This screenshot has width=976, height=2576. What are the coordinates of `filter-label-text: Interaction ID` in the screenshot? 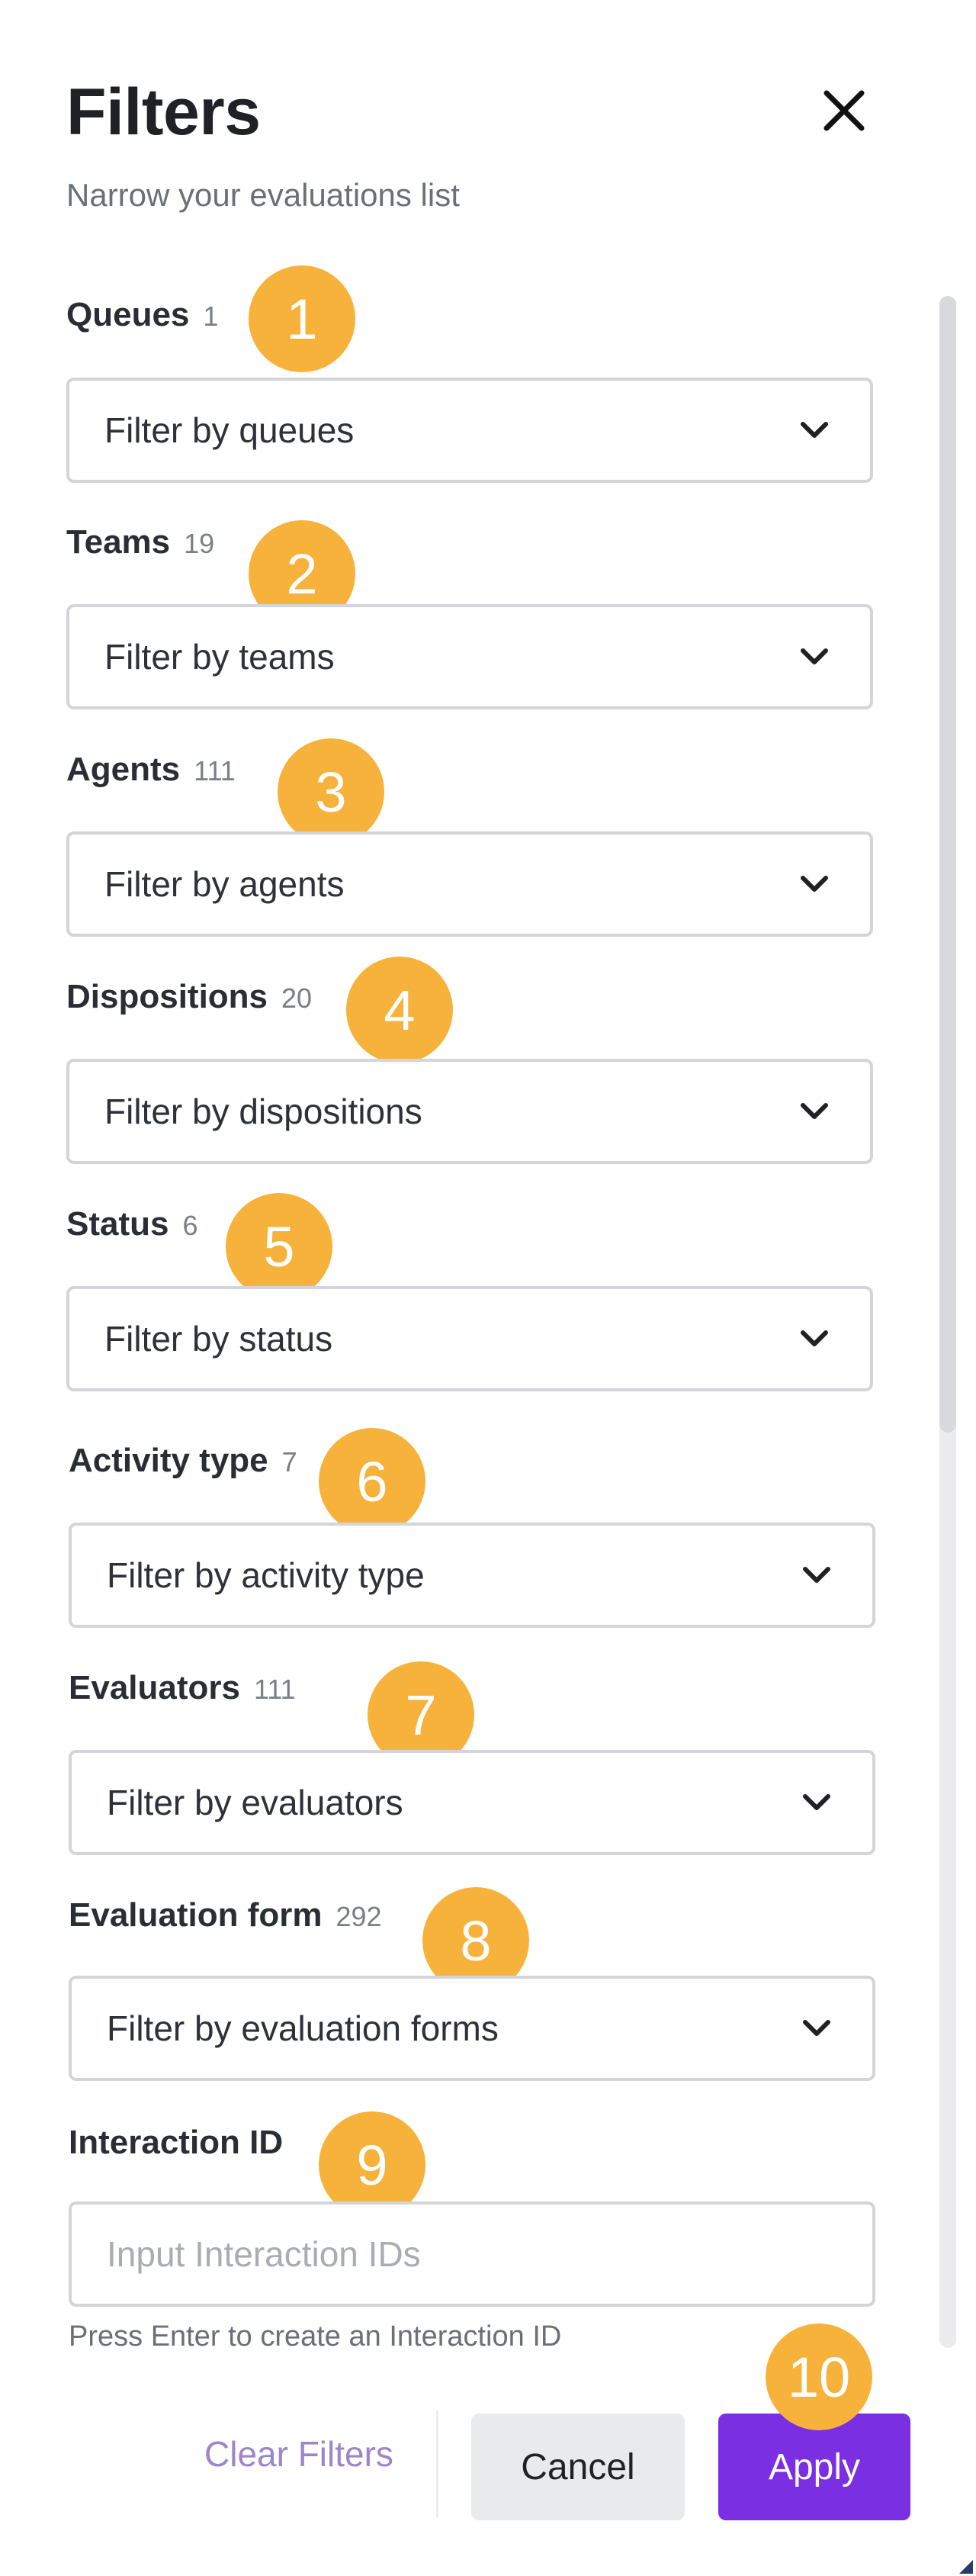 It's located at (176, 2142).